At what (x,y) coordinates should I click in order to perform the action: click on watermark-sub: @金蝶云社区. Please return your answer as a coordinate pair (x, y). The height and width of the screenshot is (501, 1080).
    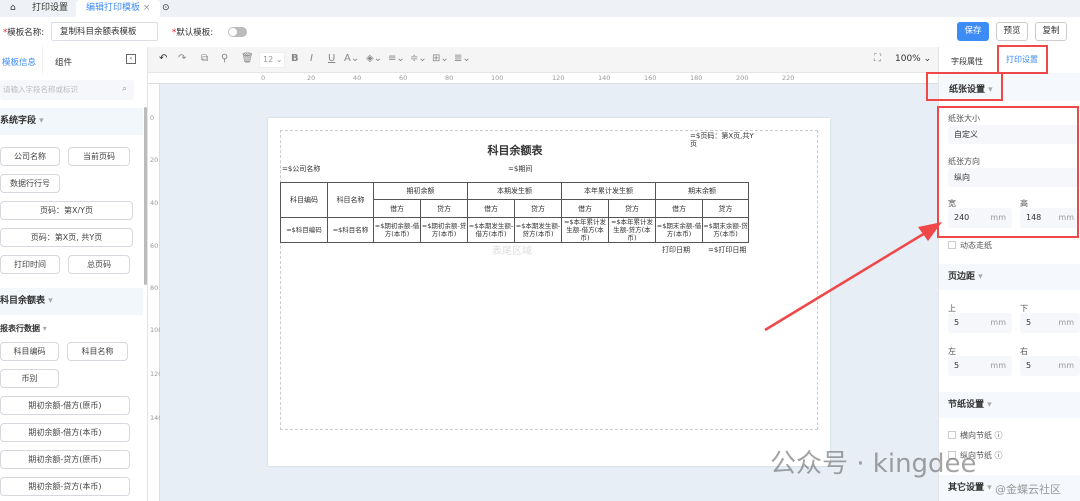
    Looking at the image, I should click on (1028, 489).